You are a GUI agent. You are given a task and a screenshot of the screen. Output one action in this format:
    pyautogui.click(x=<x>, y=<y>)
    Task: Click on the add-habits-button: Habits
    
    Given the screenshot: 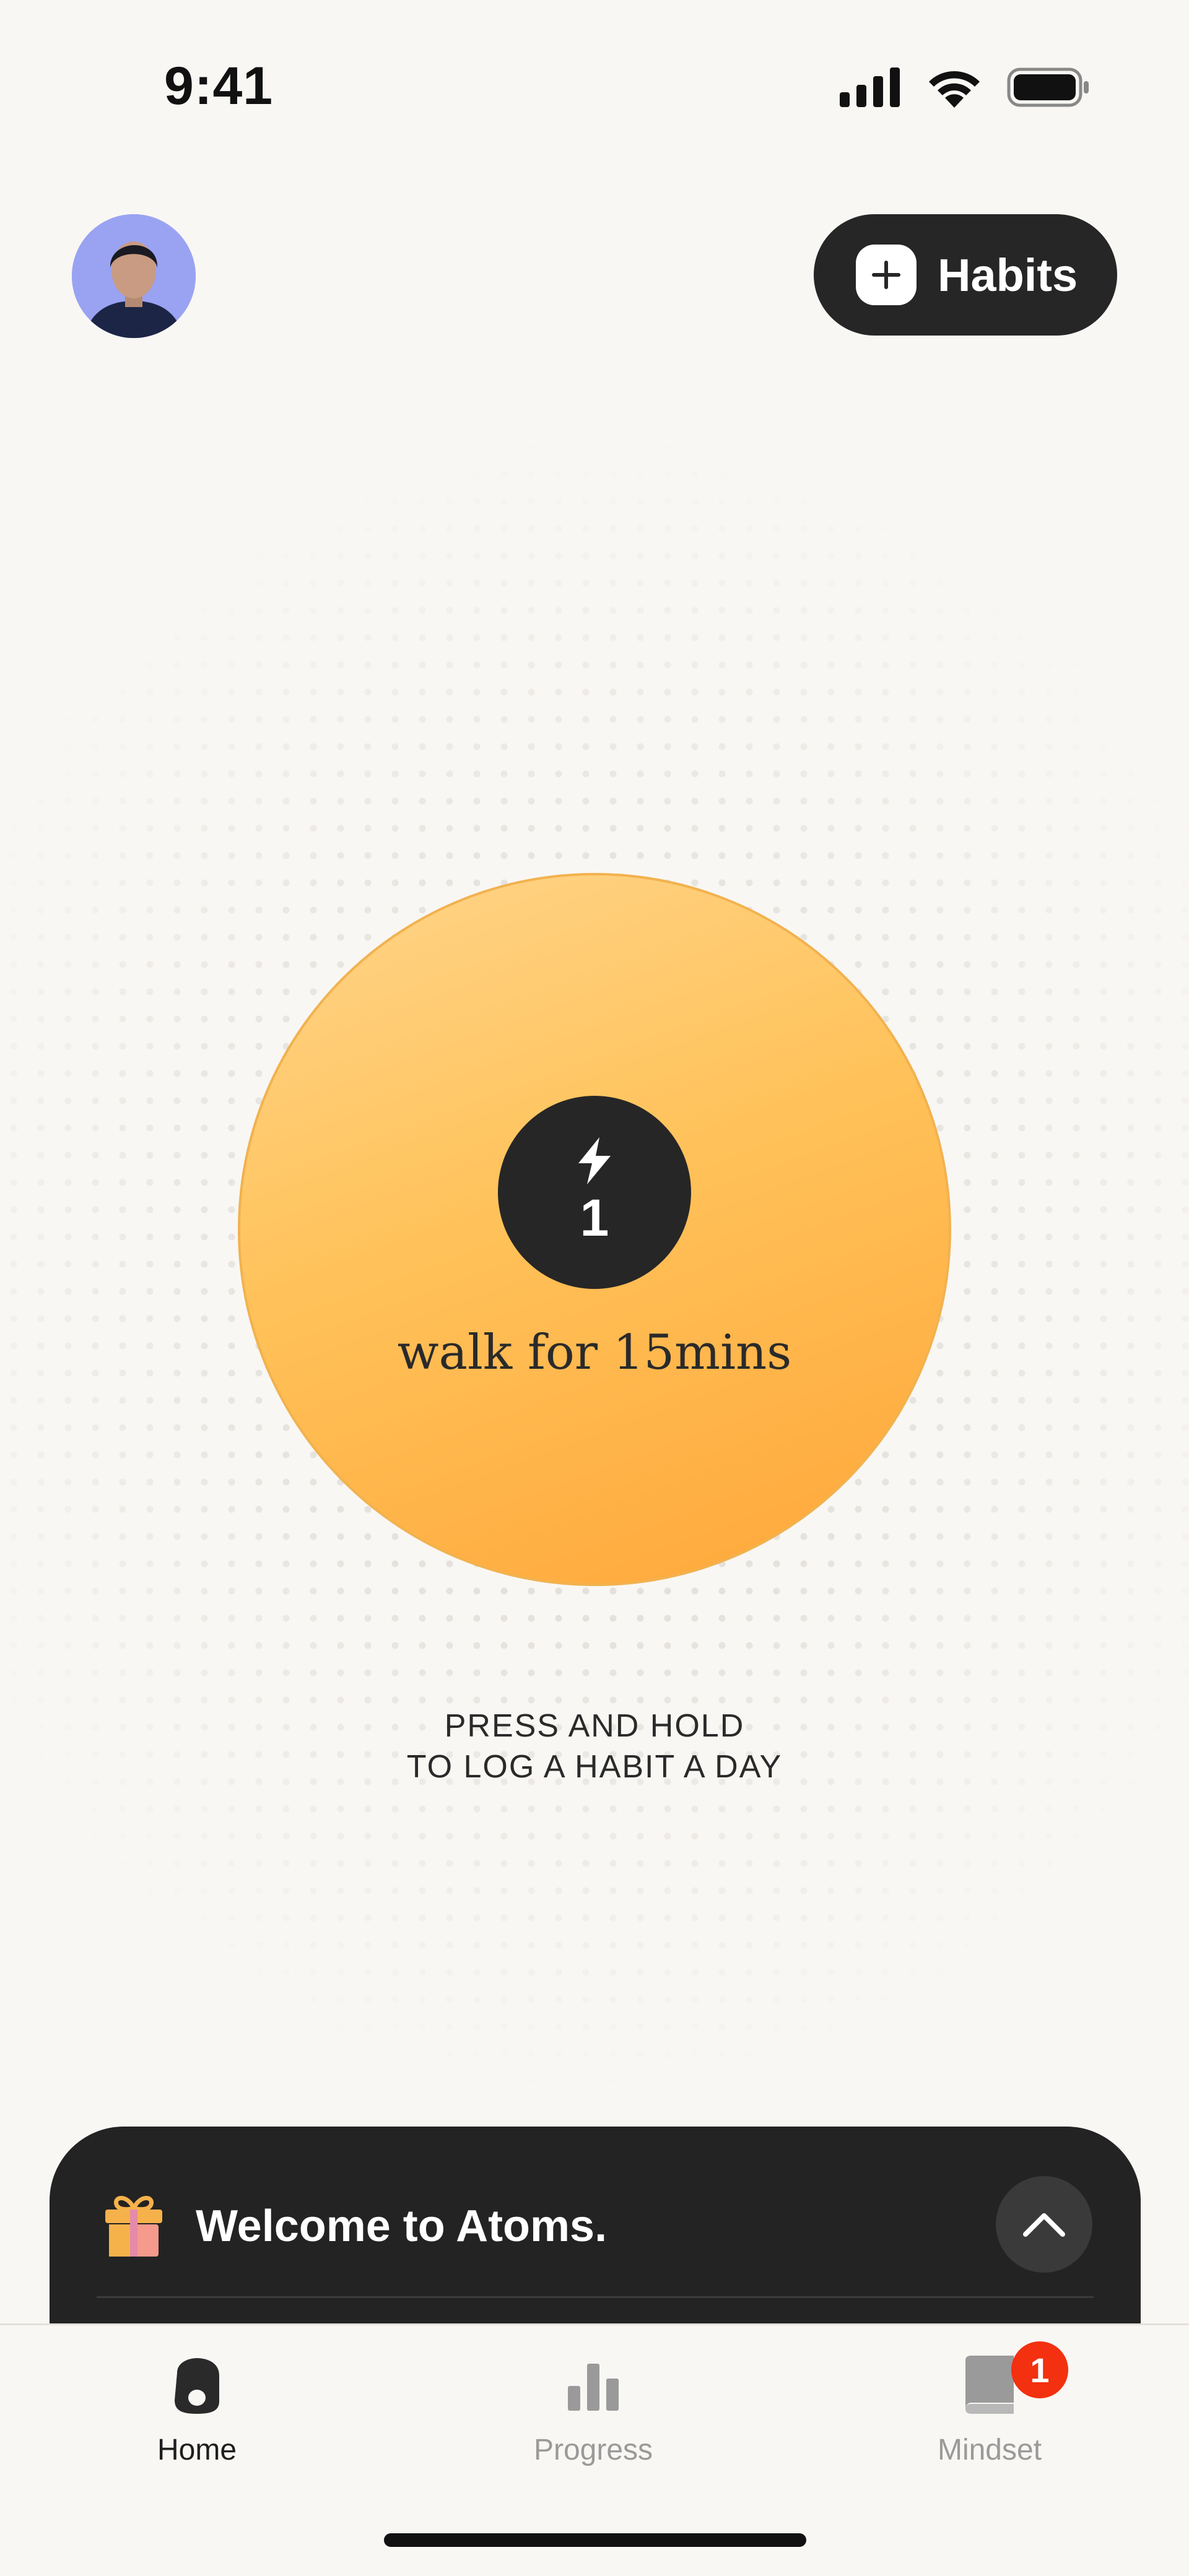 What is the action you would take?
    pyautogui.click(x=965, y=275)
    